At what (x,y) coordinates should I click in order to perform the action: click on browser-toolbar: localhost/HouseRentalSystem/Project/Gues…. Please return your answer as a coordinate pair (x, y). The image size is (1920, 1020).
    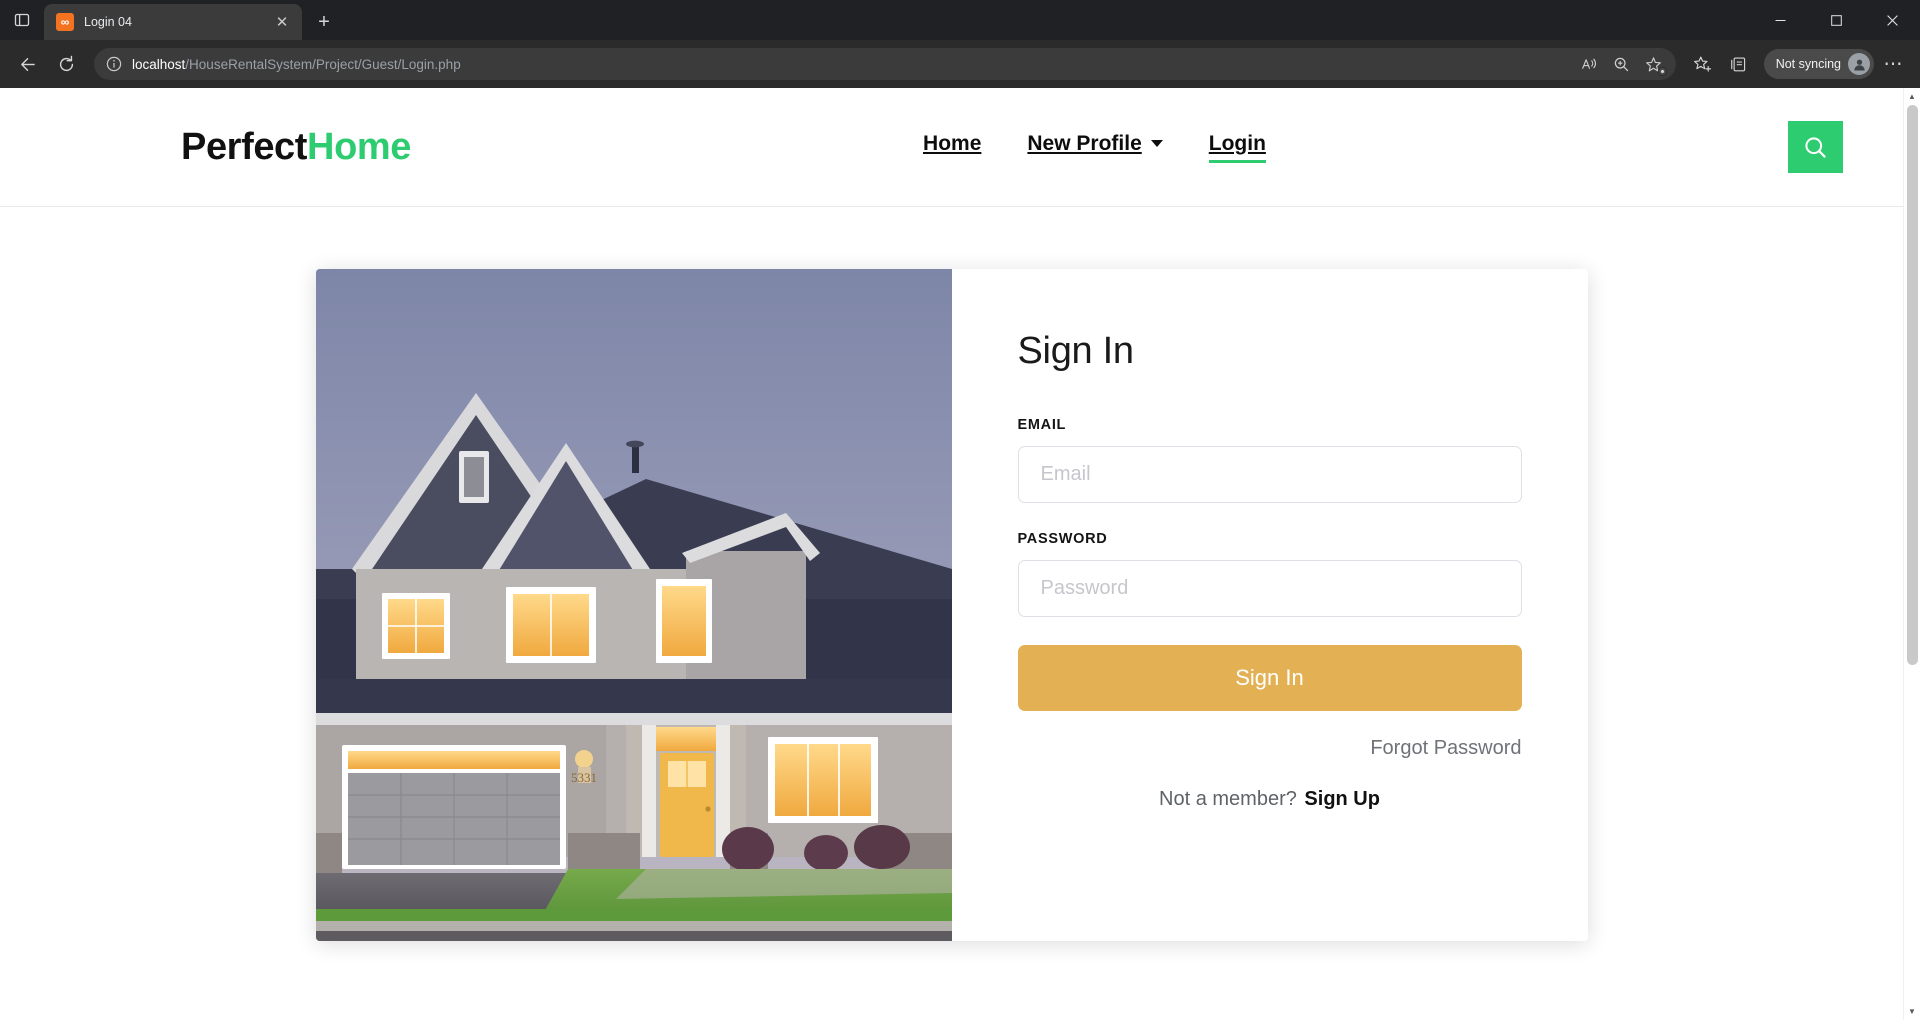
    Looking at the image, I should click on (960, 64).